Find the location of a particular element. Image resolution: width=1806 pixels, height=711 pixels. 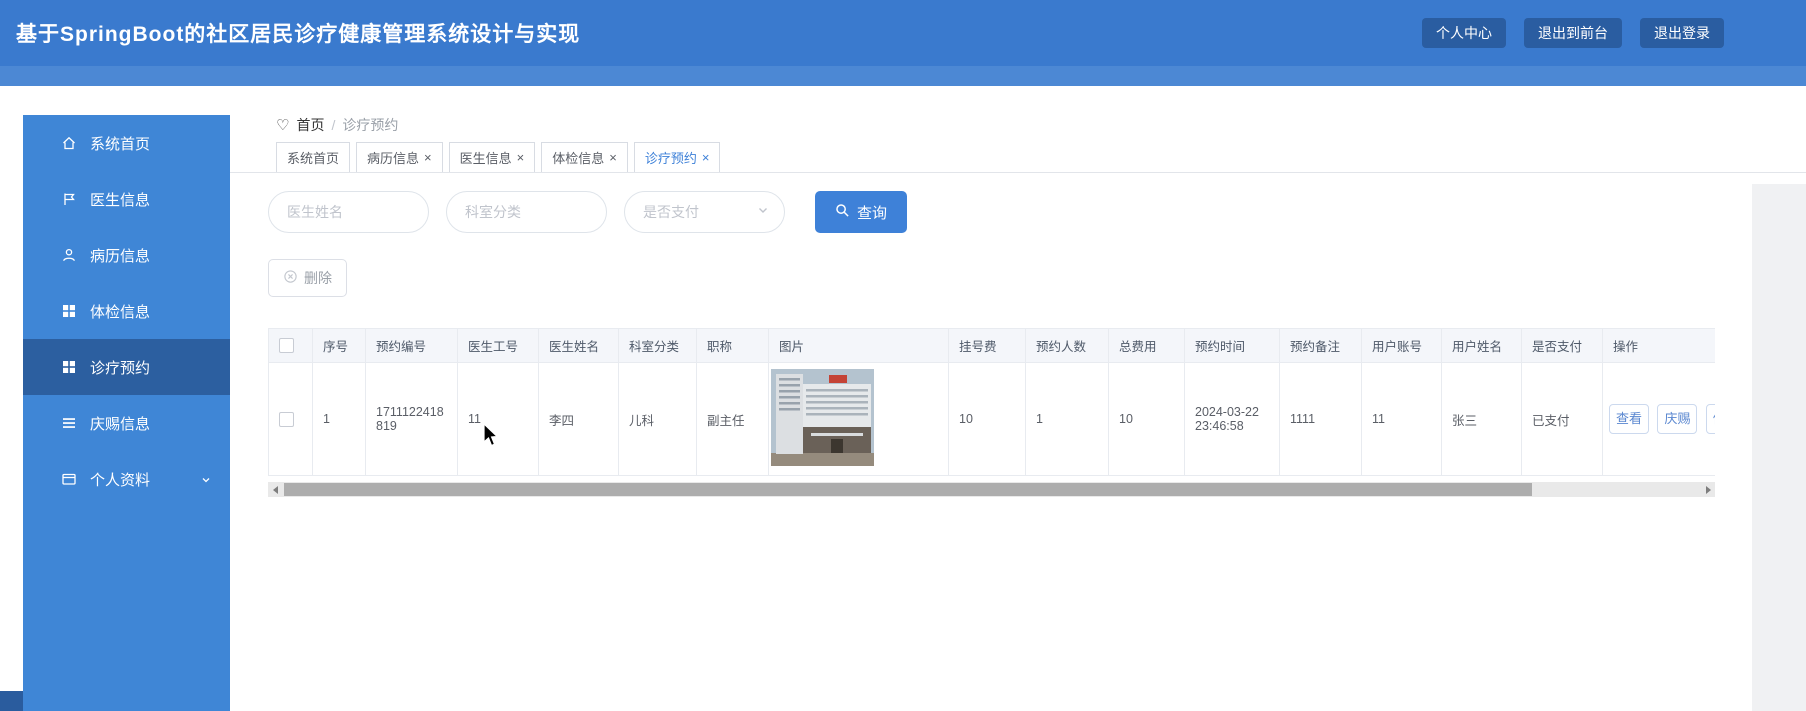

sidebar-item-doctor-info: 医生信息 is located at coordinates (126, 199).